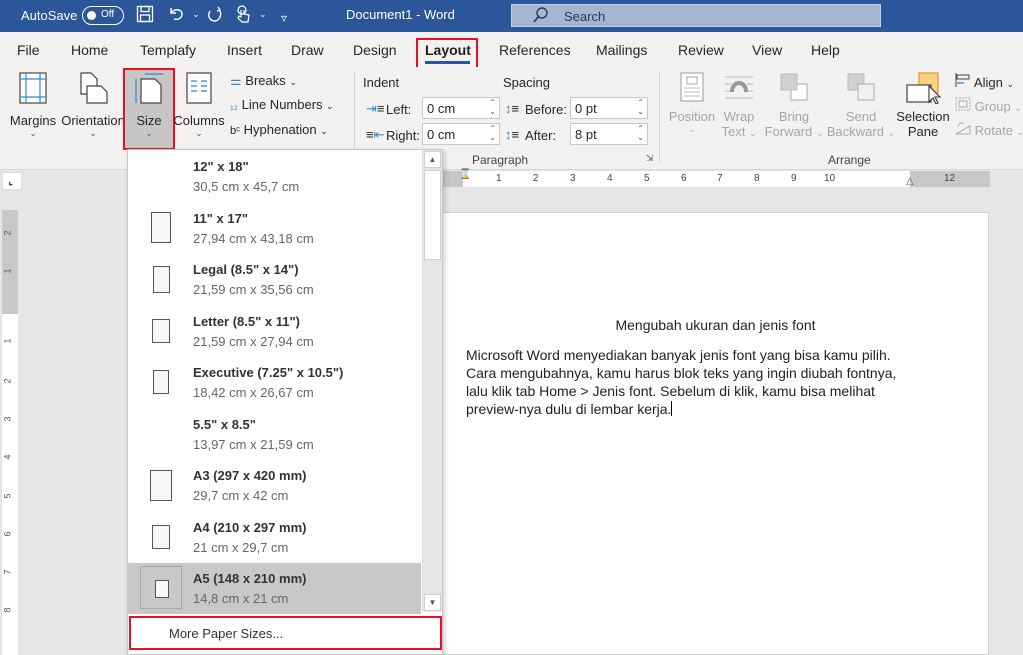  I want to click on first-line-indent-marker-icon: ⌛, so click(465, 174).